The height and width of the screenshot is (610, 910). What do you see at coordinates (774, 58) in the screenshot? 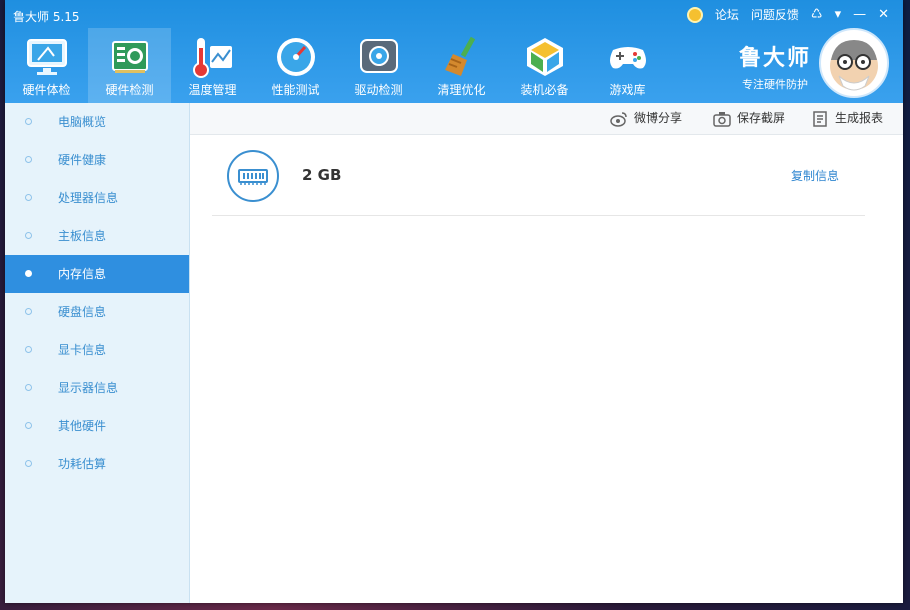
I see `brand-name: 鲁大师` at bounding box center [774, 58].